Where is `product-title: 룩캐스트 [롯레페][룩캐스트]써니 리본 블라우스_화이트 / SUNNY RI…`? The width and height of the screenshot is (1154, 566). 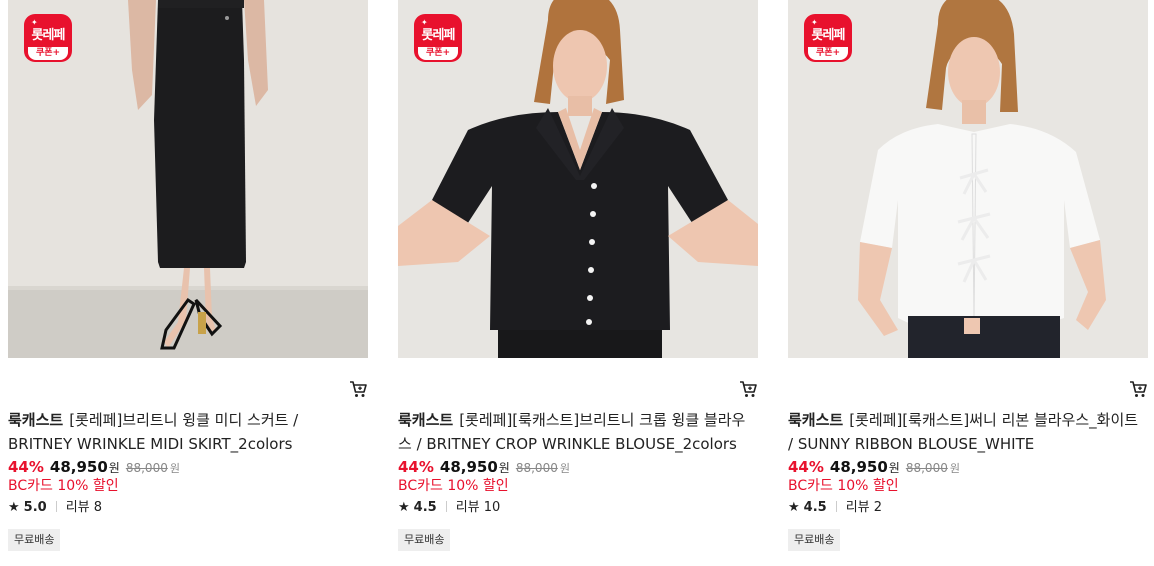 product-title: 룩캐스트 [롯레페][룩캐스트]써니 리본 블라우스_화이트 / SUNNY RI… is located at coordinates (964, 432).